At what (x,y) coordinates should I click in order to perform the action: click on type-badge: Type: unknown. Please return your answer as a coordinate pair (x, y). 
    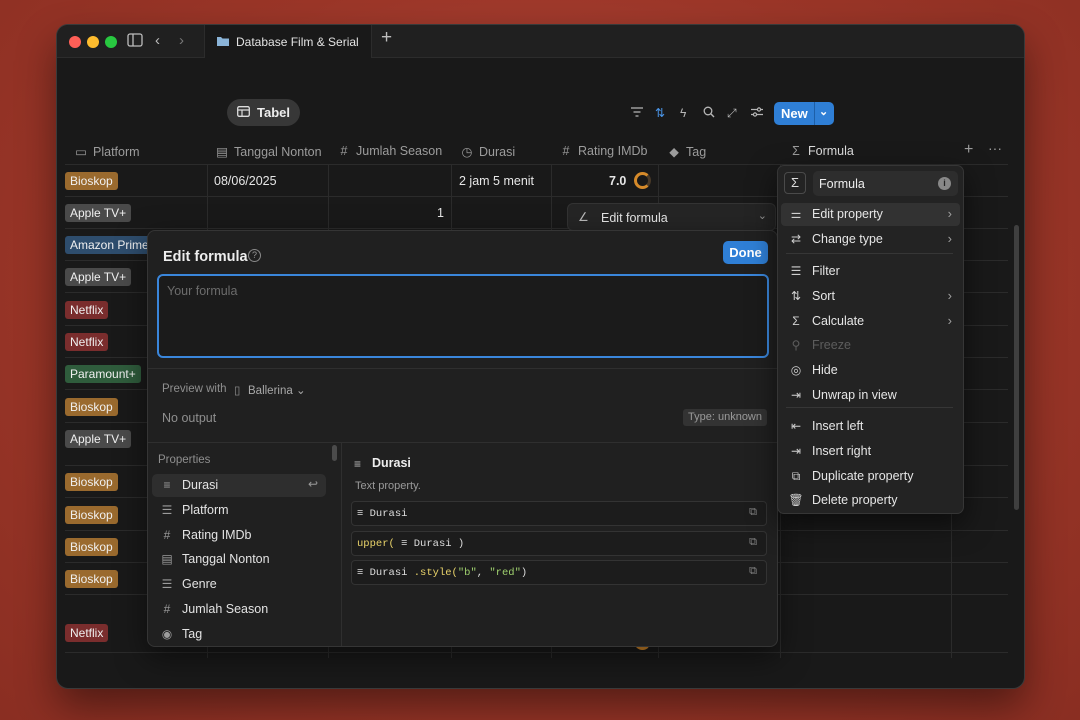
    Looking at the image, I should click on (725, 417).